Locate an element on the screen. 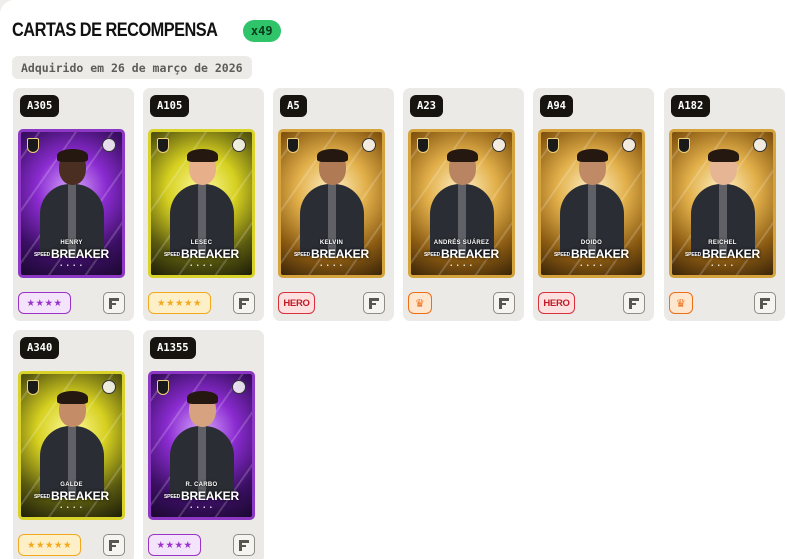 The height and width of the screenshot is (559, 787). card-code-label: A23 is located at coordinates (426, 106).